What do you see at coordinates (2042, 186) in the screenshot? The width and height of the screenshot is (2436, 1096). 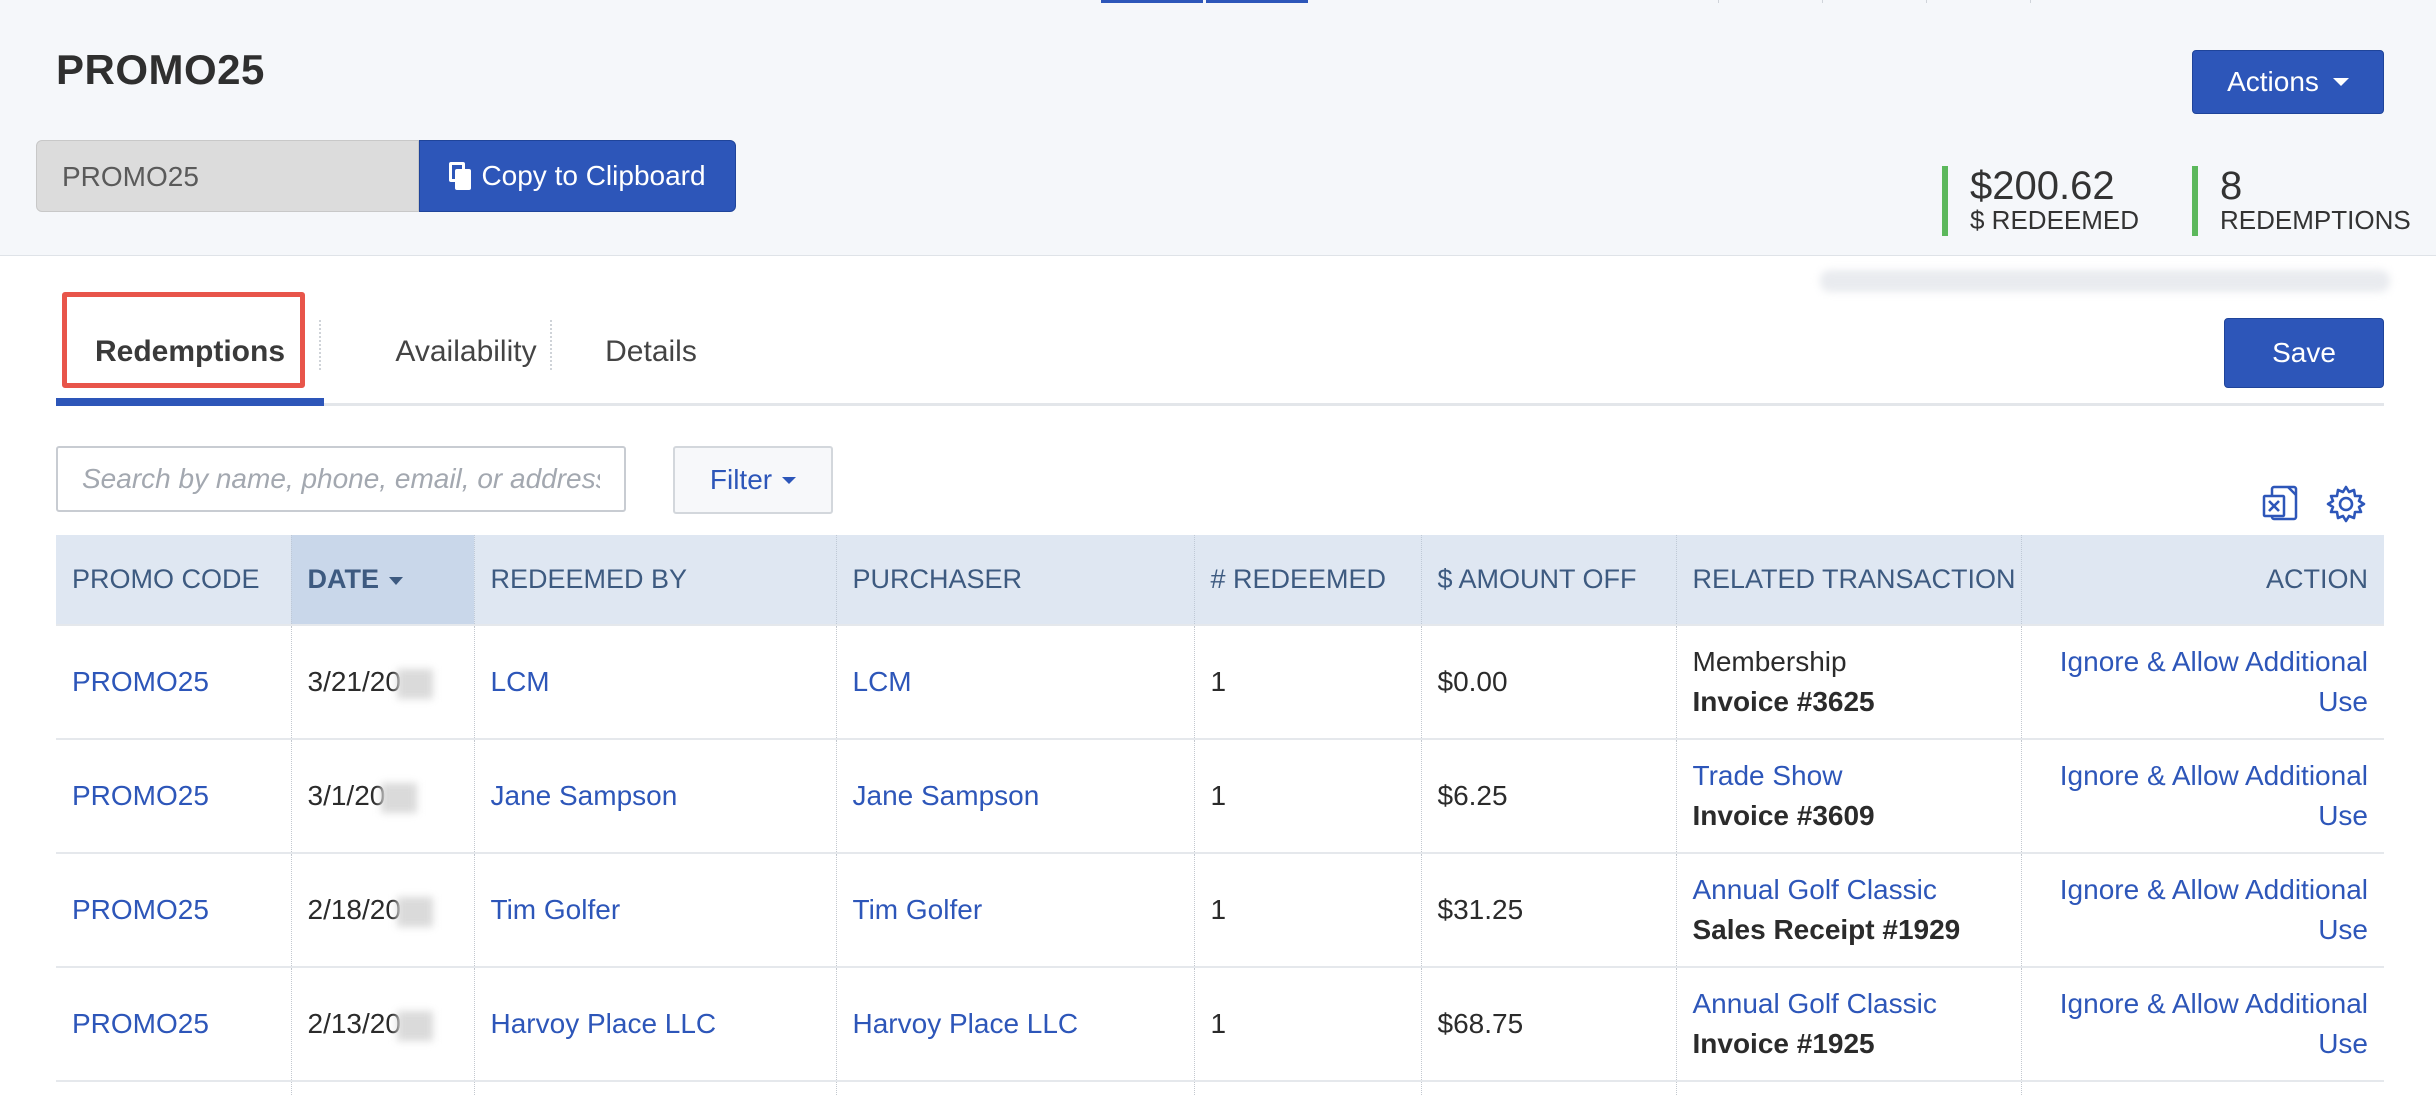 I see `stat-value: $200.62` at bounding box center [2042, 186].